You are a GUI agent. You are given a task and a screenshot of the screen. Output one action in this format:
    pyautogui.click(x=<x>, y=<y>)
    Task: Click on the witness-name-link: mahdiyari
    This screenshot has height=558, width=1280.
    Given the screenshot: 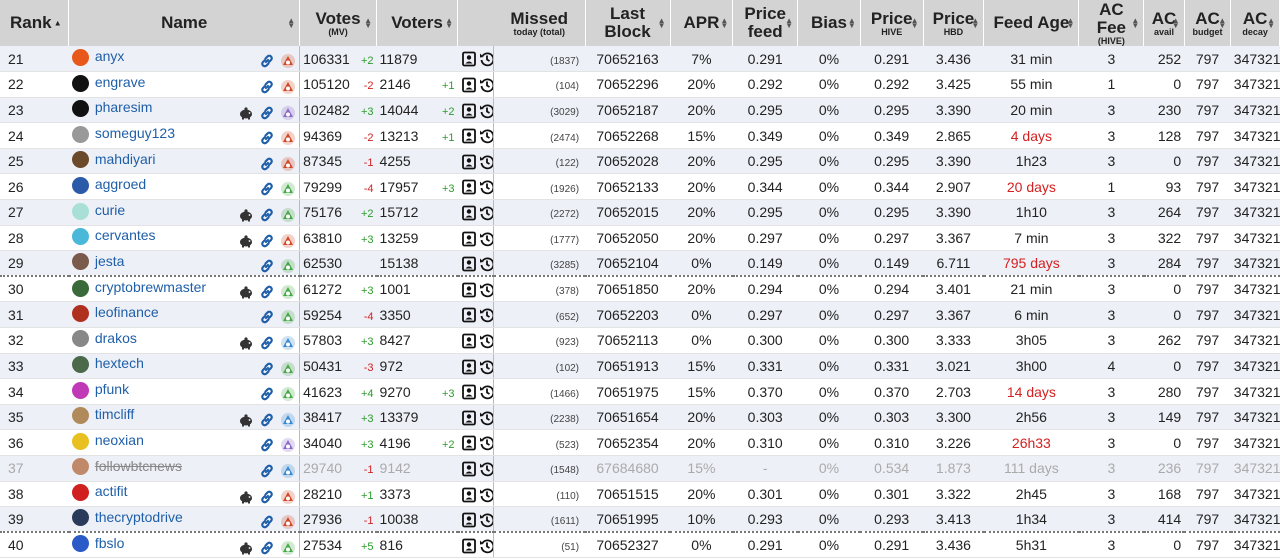 What is the action you would take?
    pyautogui.click(x=125, y=159)
    